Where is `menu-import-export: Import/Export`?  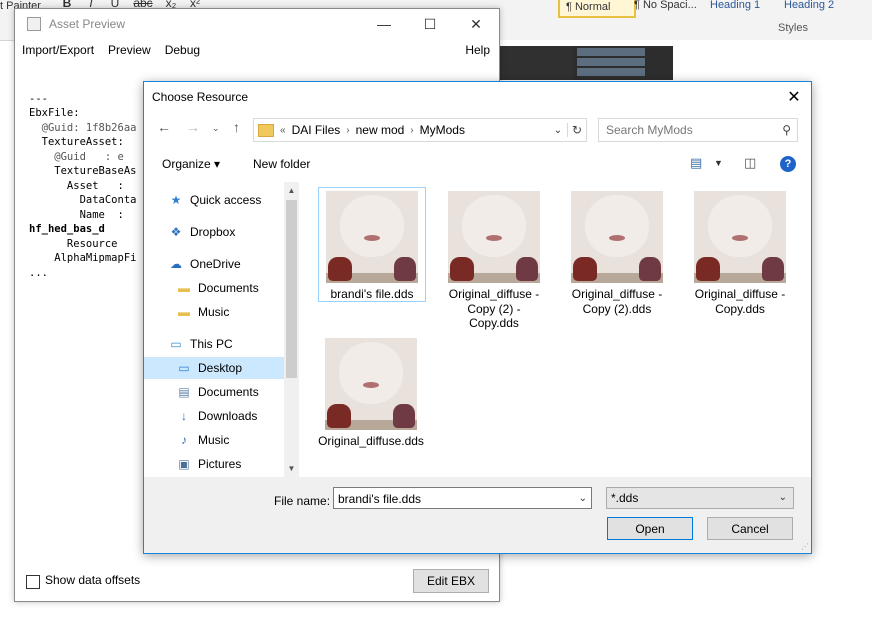 menu-import-export: Import/Export is located at coordinates (58, 50).